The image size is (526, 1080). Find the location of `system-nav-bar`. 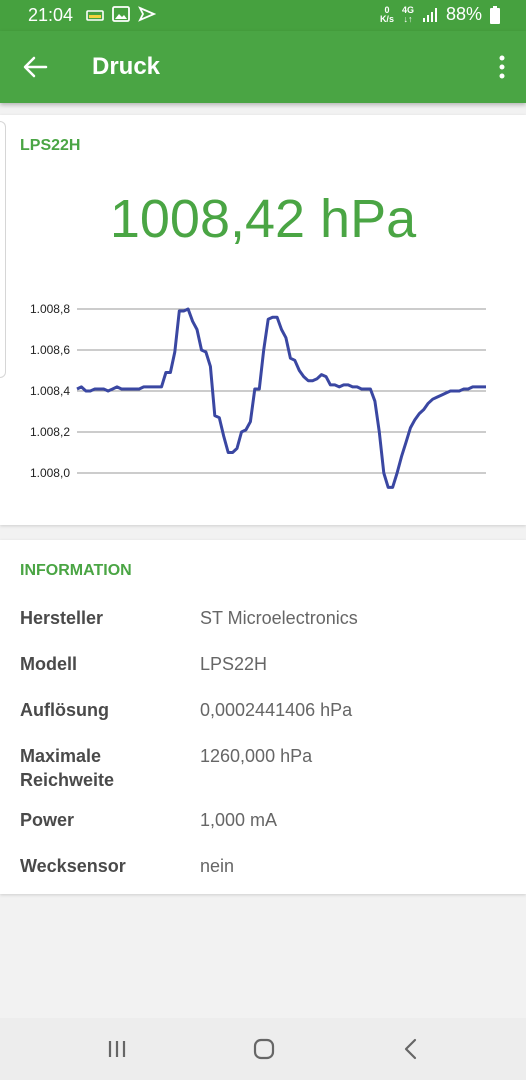

system-nav-bar is located at coordinates (263, 1049).